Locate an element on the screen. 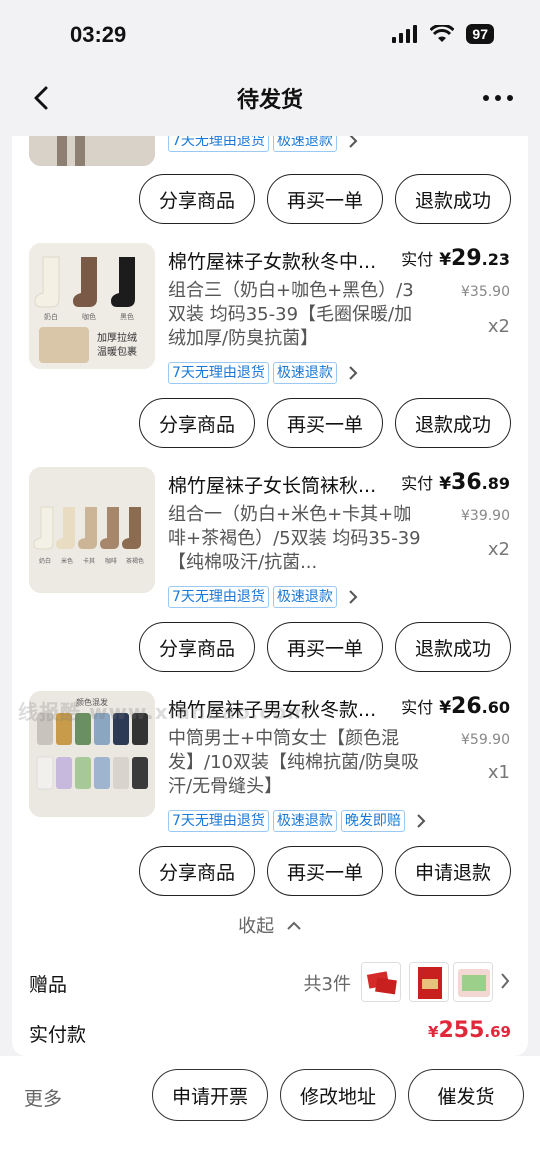 This screenshot has height=1170, width=540. apply-refund-button: 申请退款 is located at coordinates (453, 871).